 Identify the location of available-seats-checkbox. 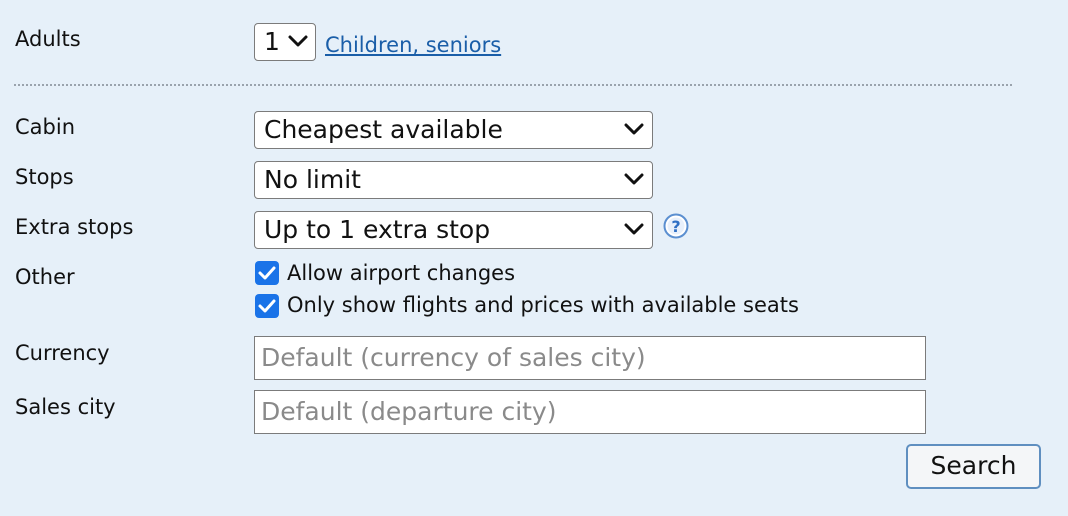
(267, 306).